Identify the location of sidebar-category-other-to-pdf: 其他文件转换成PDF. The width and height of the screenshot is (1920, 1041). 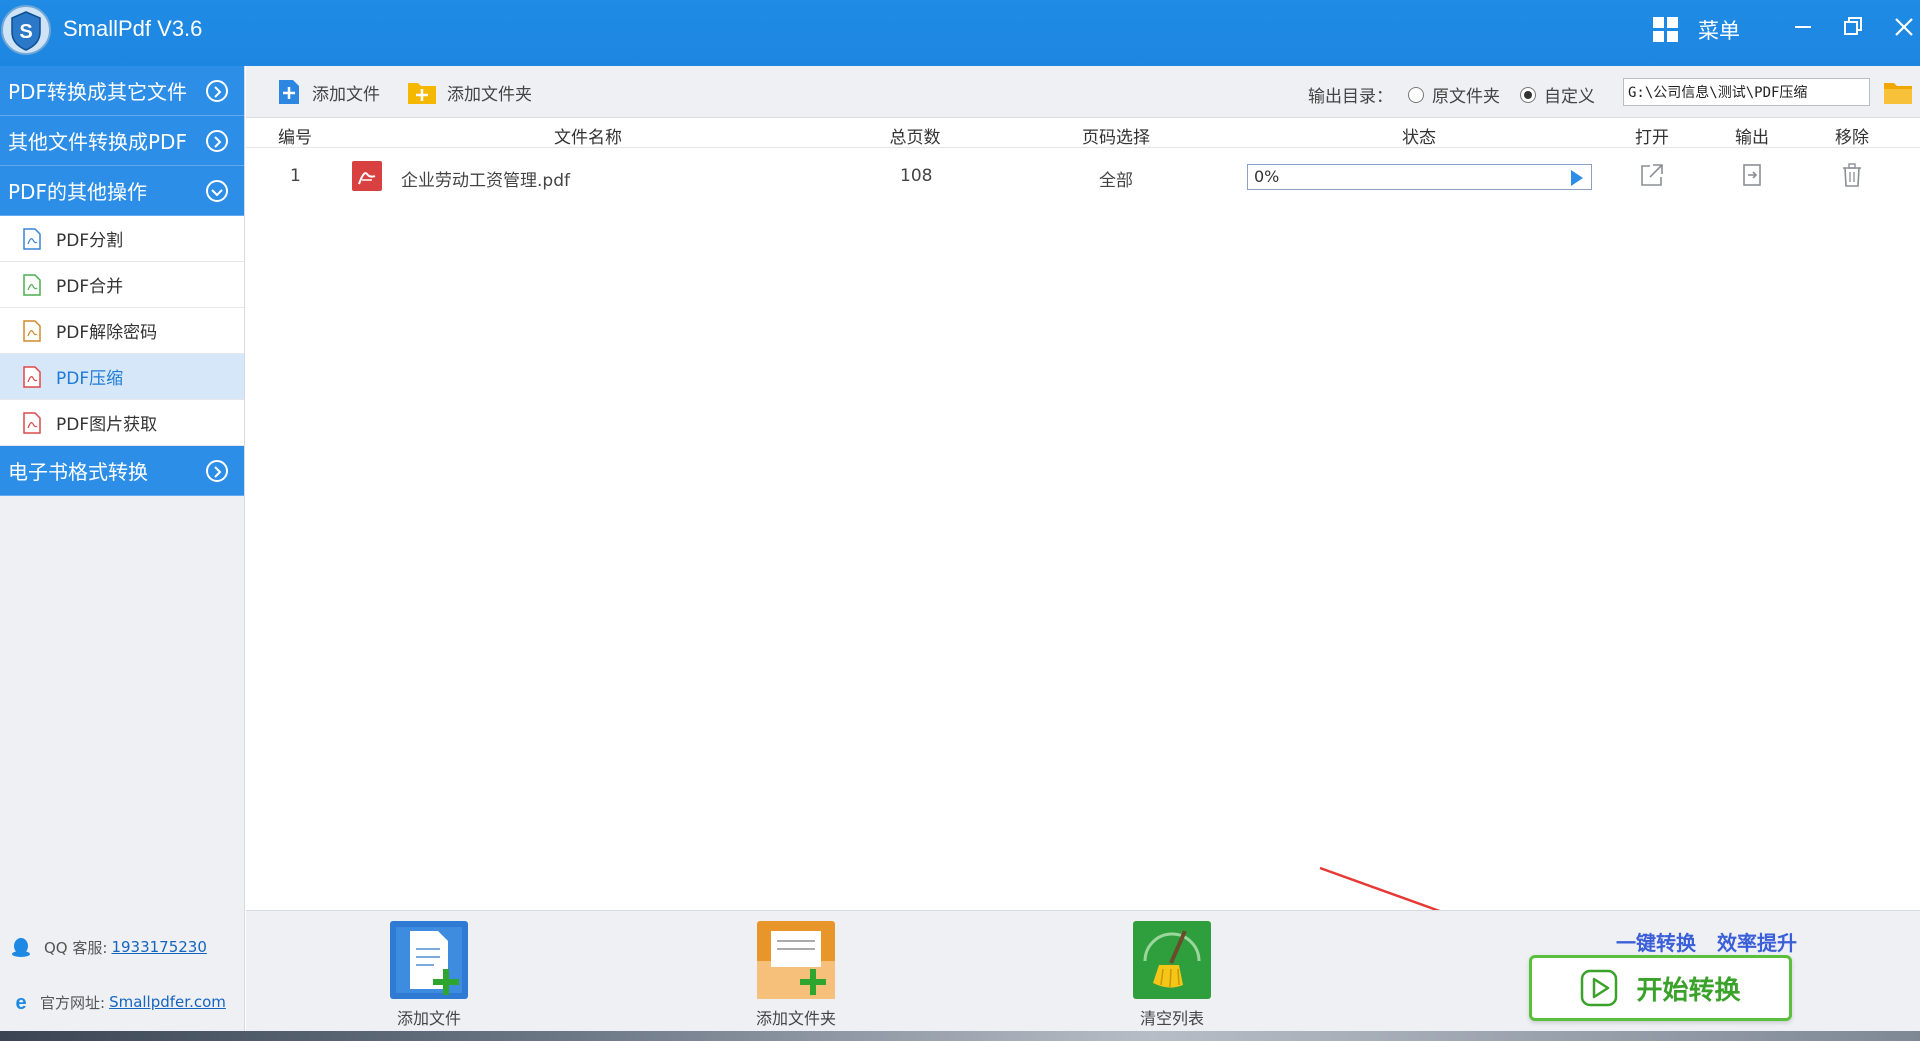
(122, 141).